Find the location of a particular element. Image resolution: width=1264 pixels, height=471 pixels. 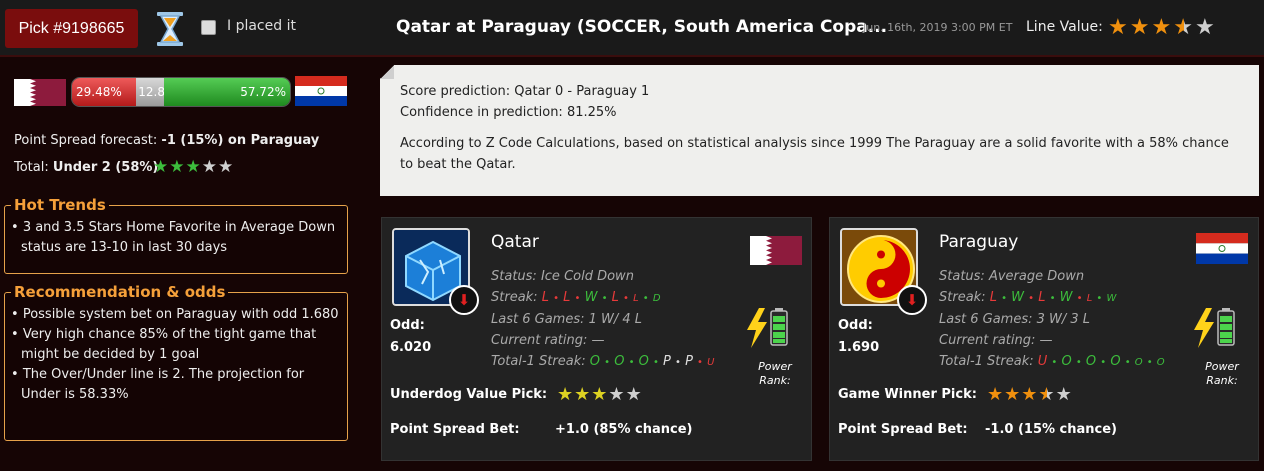

total-value: Under 2 (58%) is located at coordinates (105, 167).